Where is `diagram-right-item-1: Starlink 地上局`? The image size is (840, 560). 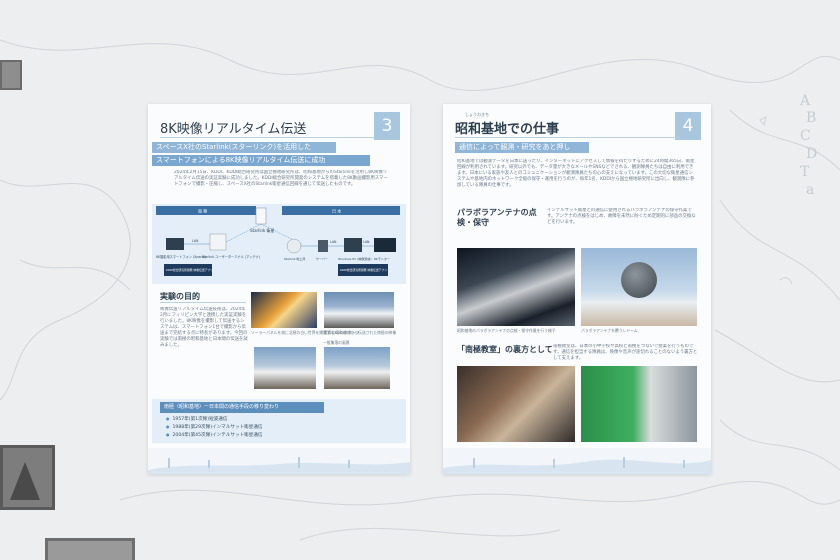
diagram-right-item-1: Starlink 地上局 is located at coordinates (294, 258).